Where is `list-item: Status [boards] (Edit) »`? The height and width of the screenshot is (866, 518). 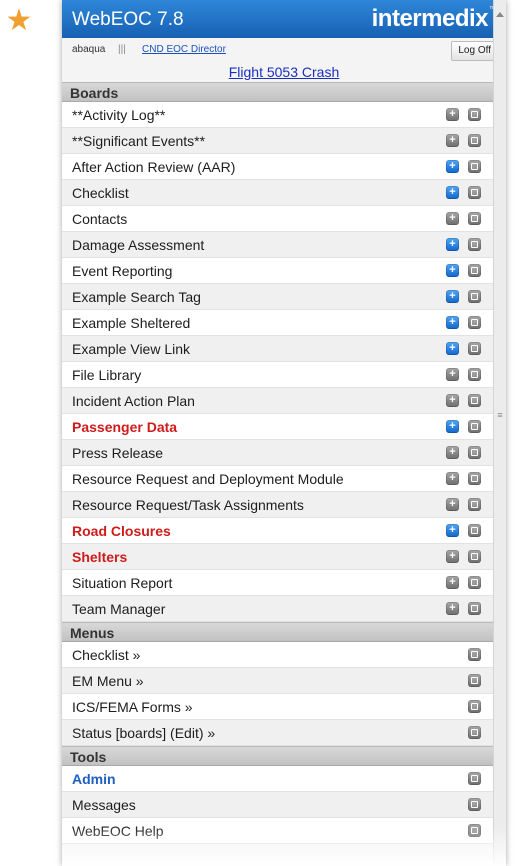
list-item: Status [boards] (Edit) » is located at coordinates (284, 733).